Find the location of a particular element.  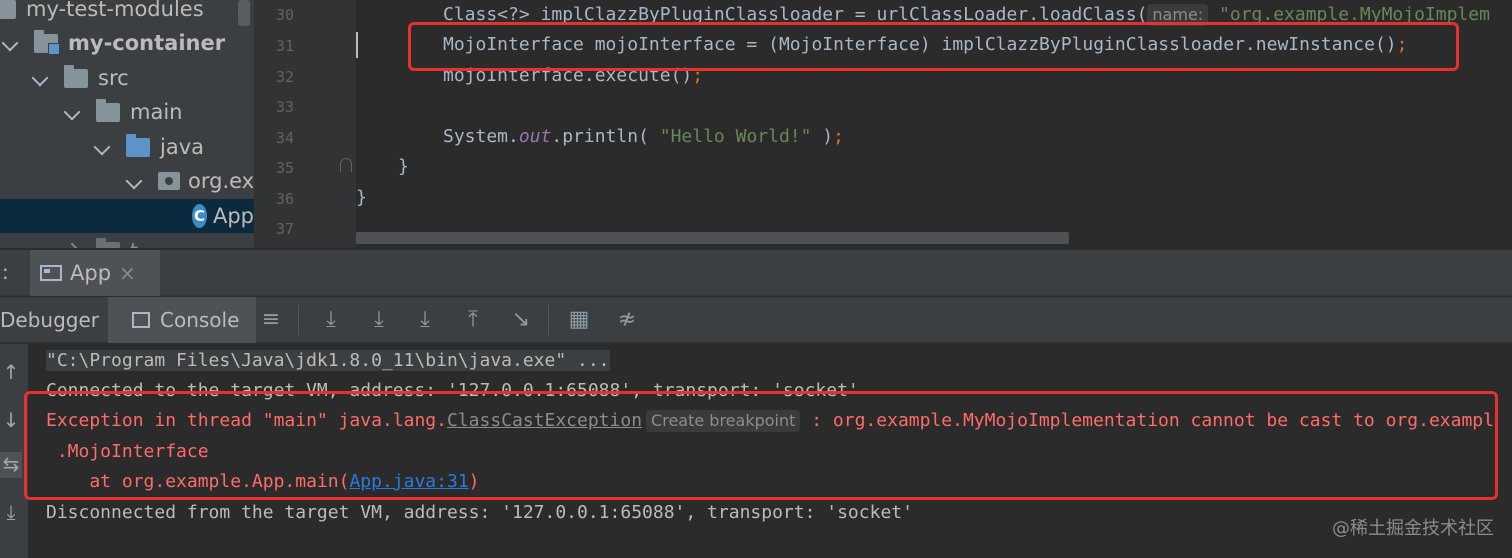

line-number: 37 is located at coordinates (284, 229).